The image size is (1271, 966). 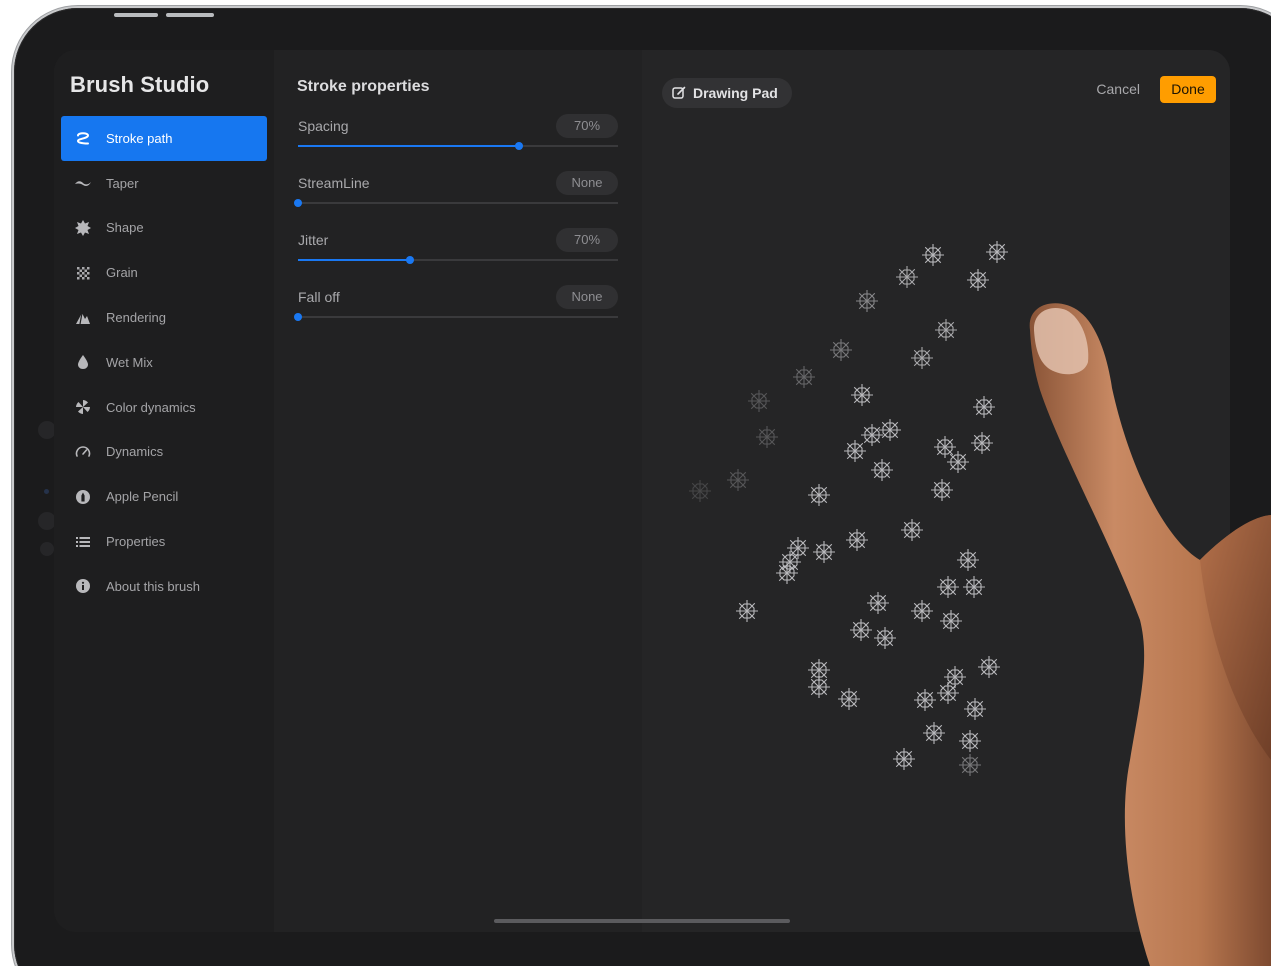 I want to click on sidebar-item-about: About this brush, so click(x=164, y=586).